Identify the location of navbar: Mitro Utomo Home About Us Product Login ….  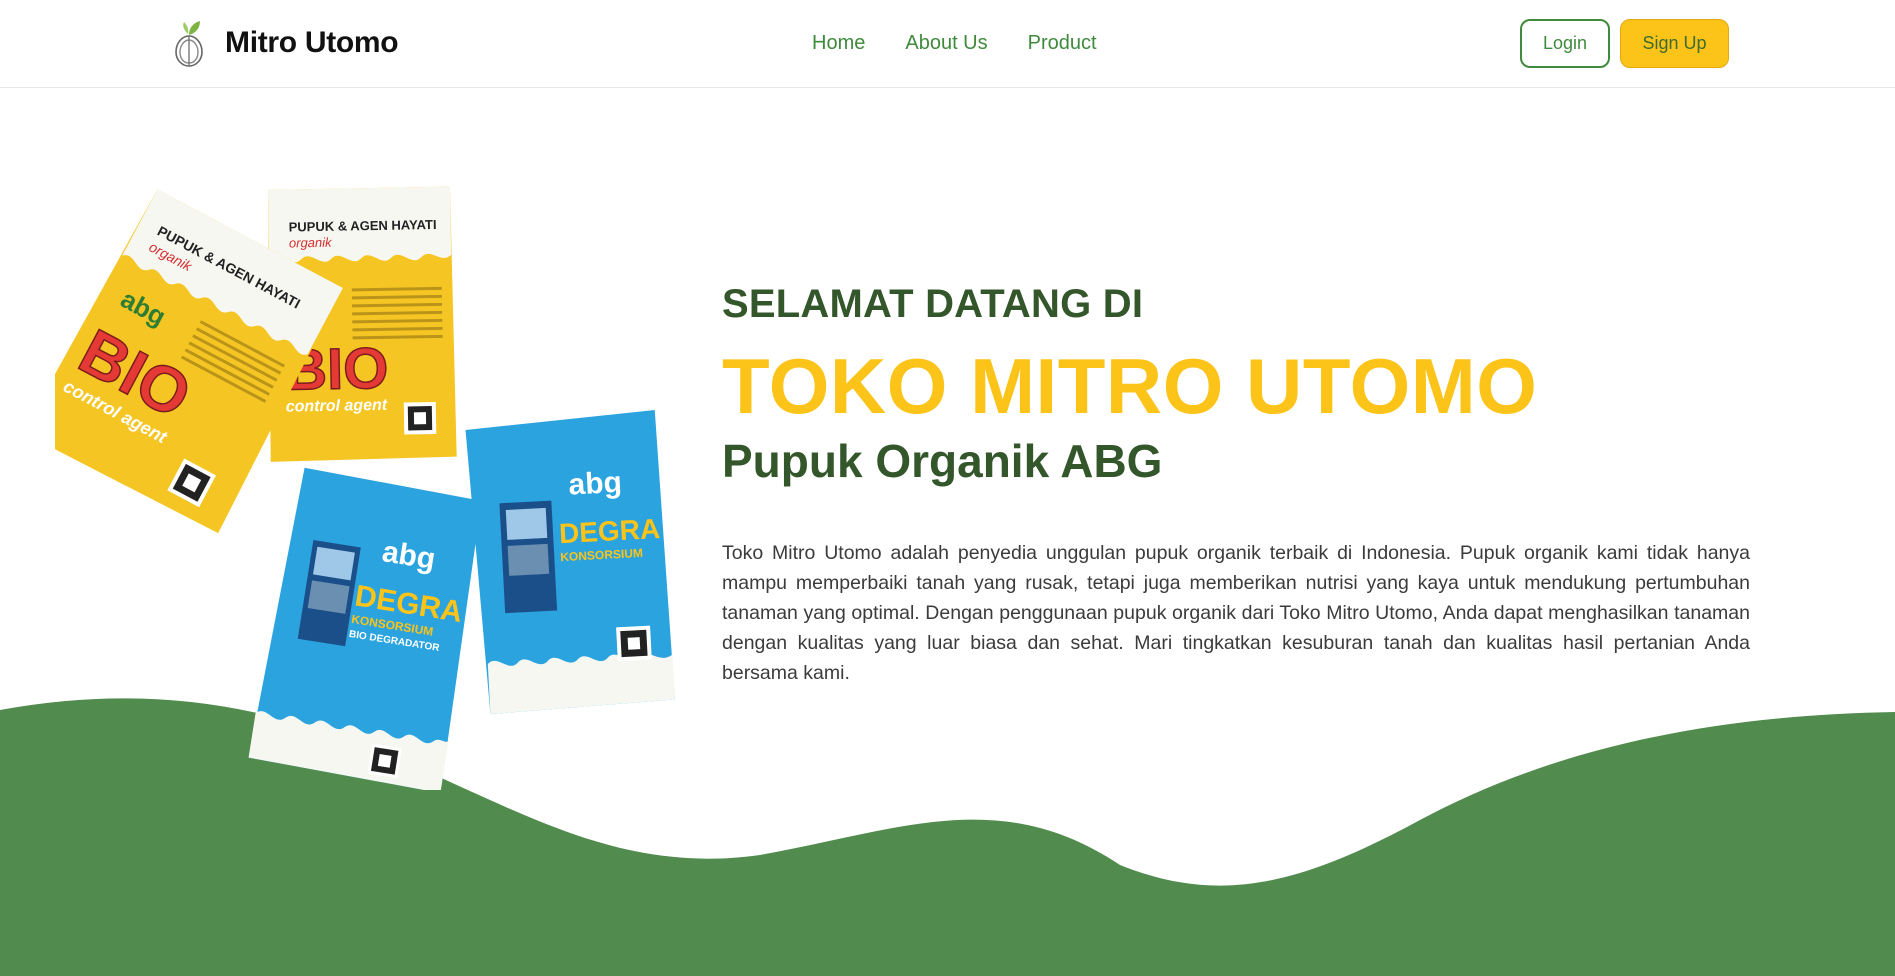
(947, 44).